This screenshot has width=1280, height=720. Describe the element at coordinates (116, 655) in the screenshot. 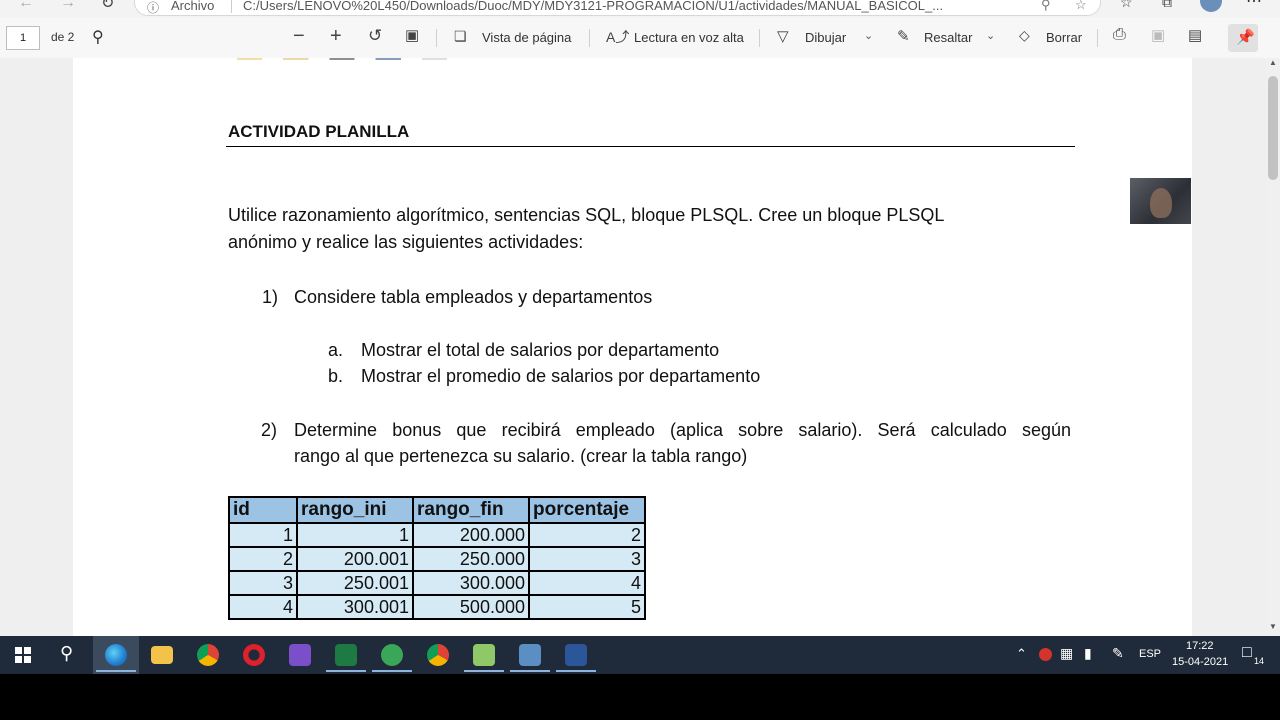

I see `edge-icon` at that location.